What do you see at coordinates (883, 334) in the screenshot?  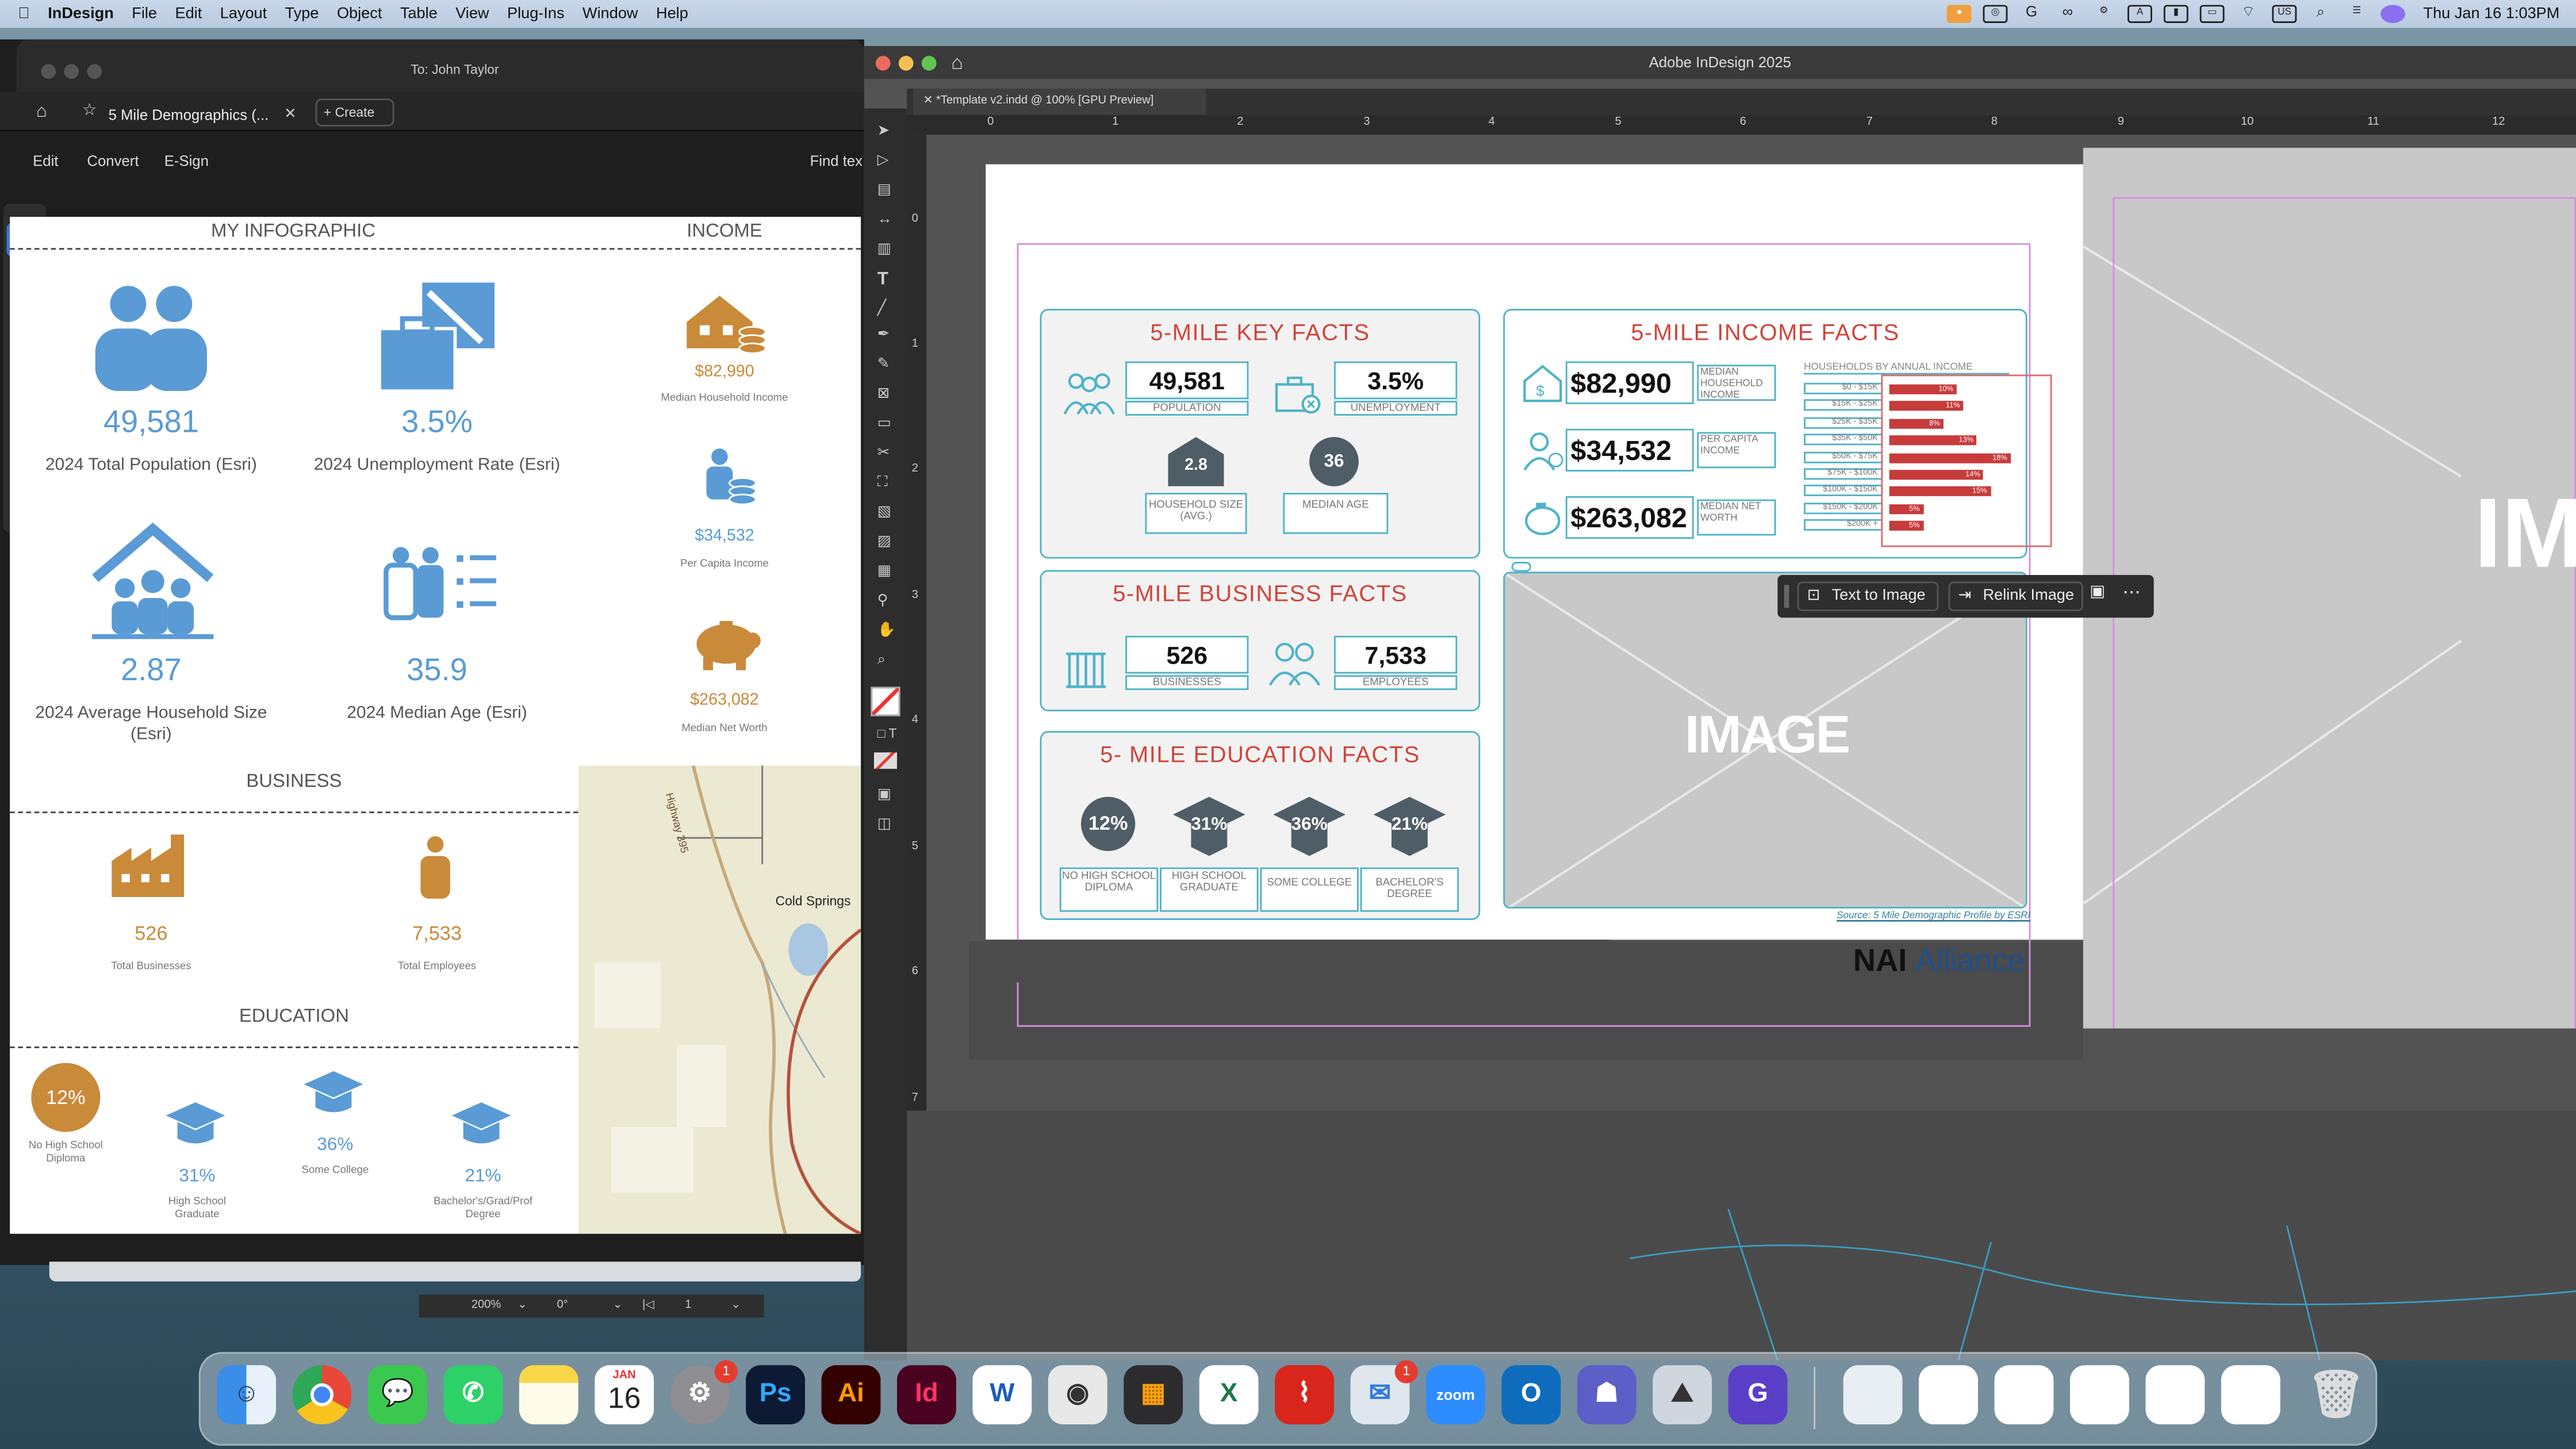 I see `pen-tool-icon: ✒` at bounding box center [883, 334].